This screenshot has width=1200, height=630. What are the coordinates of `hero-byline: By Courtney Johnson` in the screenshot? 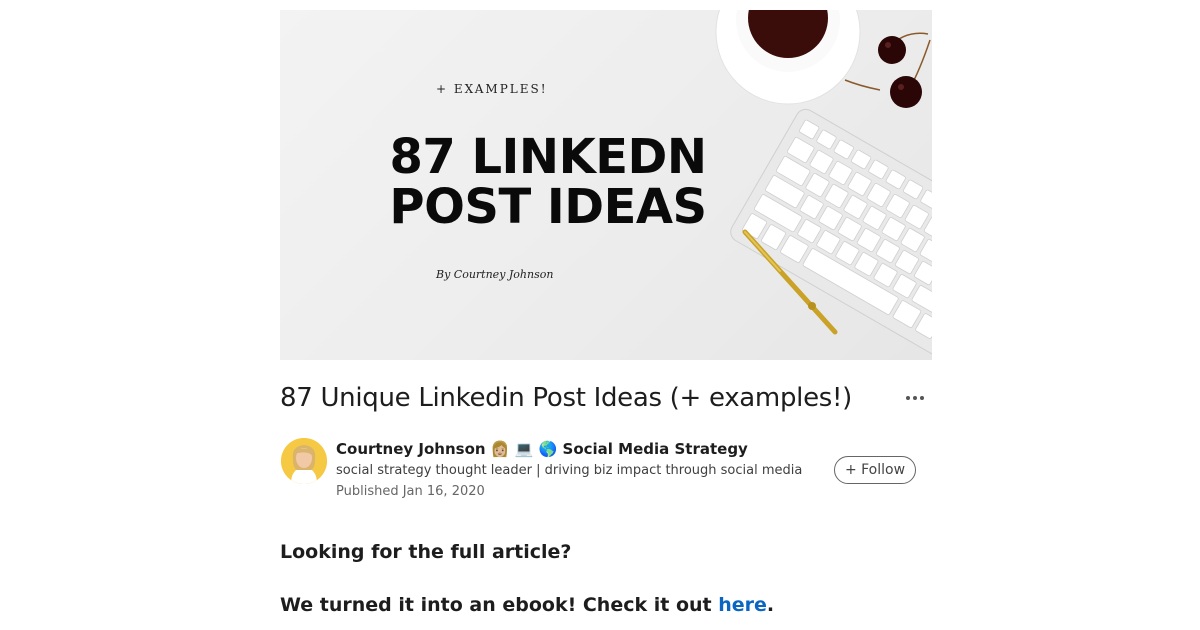 It's located at (495, 274).